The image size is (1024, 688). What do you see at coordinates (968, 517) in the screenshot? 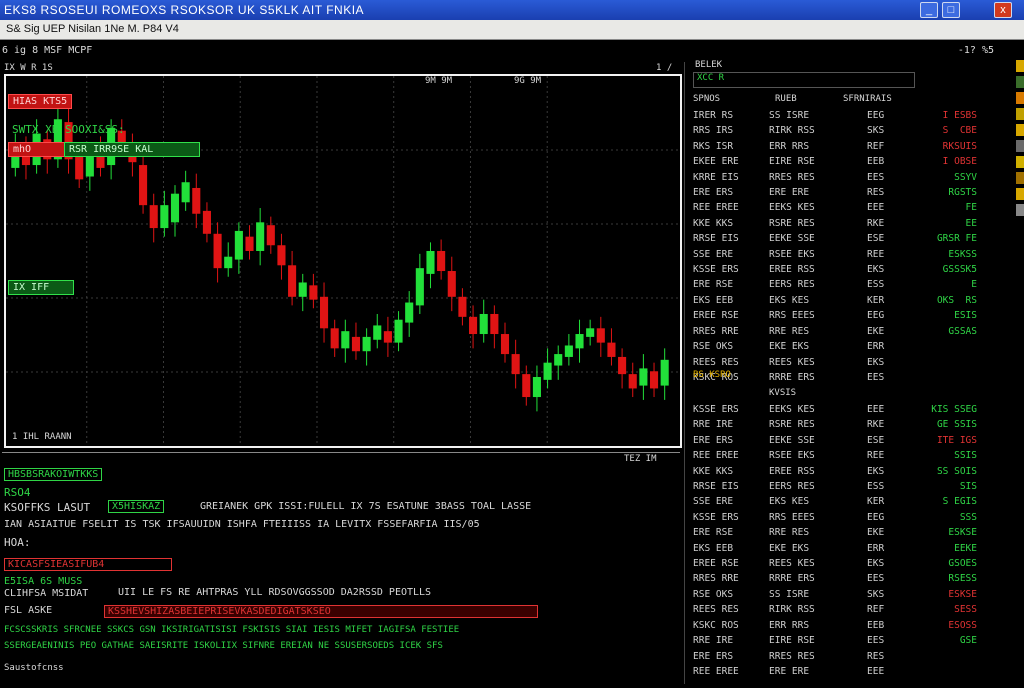
I see `rp-cell: SSS` at bounding box center [968, 517].